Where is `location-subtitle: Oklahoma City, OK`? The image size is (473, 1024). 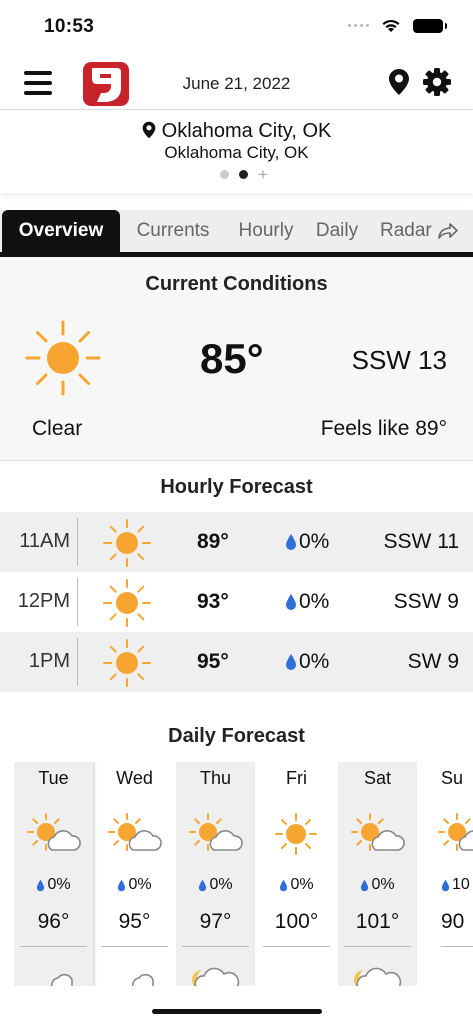
location-subtitle: Oklahoma City, OK is located at coordinates (236, 152).